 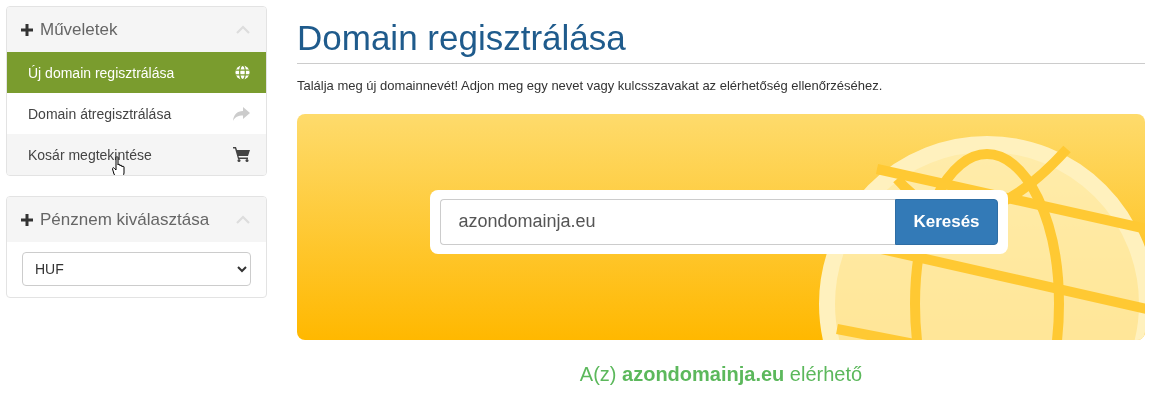 What do you see at coordinates (590, 86) in the screenshot?
I see `description-text: Találja meg új domainnevét! Adjon meg egy nevet vagy kulcsszavakat az elérhetőség ellenőrzéséhez.` at bounding box center [590, 86].